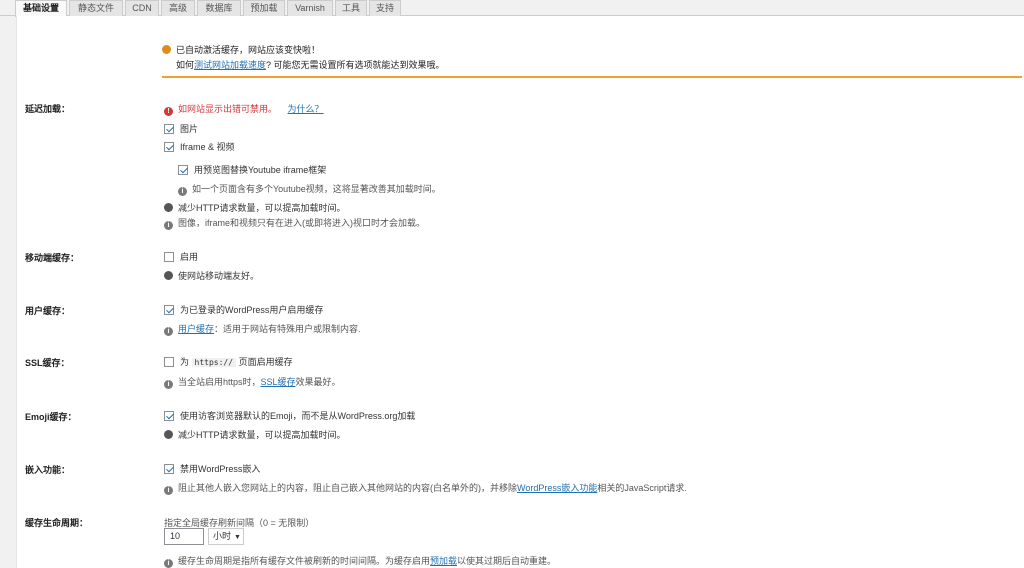 The image size is (1024, 568). Describe the element at coordinates (96, 8) in the screenshot. I see `tab-static-files: 静态文件` at that location.